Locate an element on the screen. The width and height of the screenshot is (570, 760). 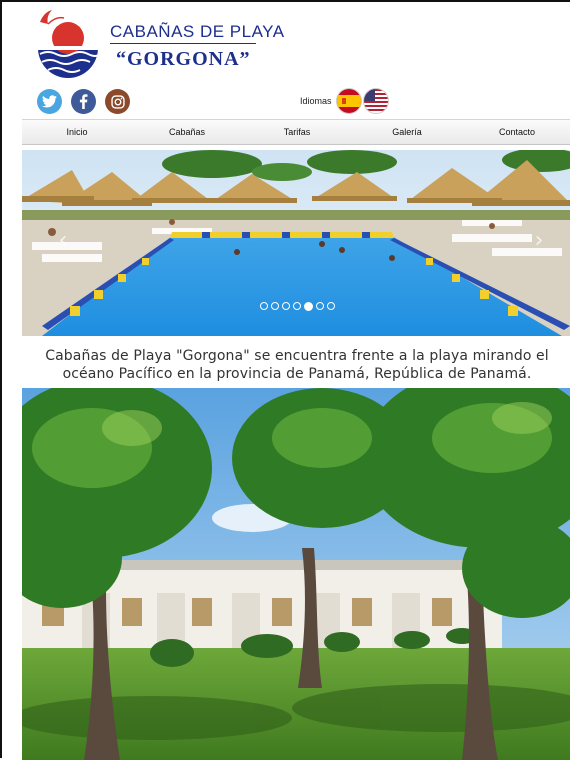
brand-name: “GORGONA” is located at coordinates (183, 59).